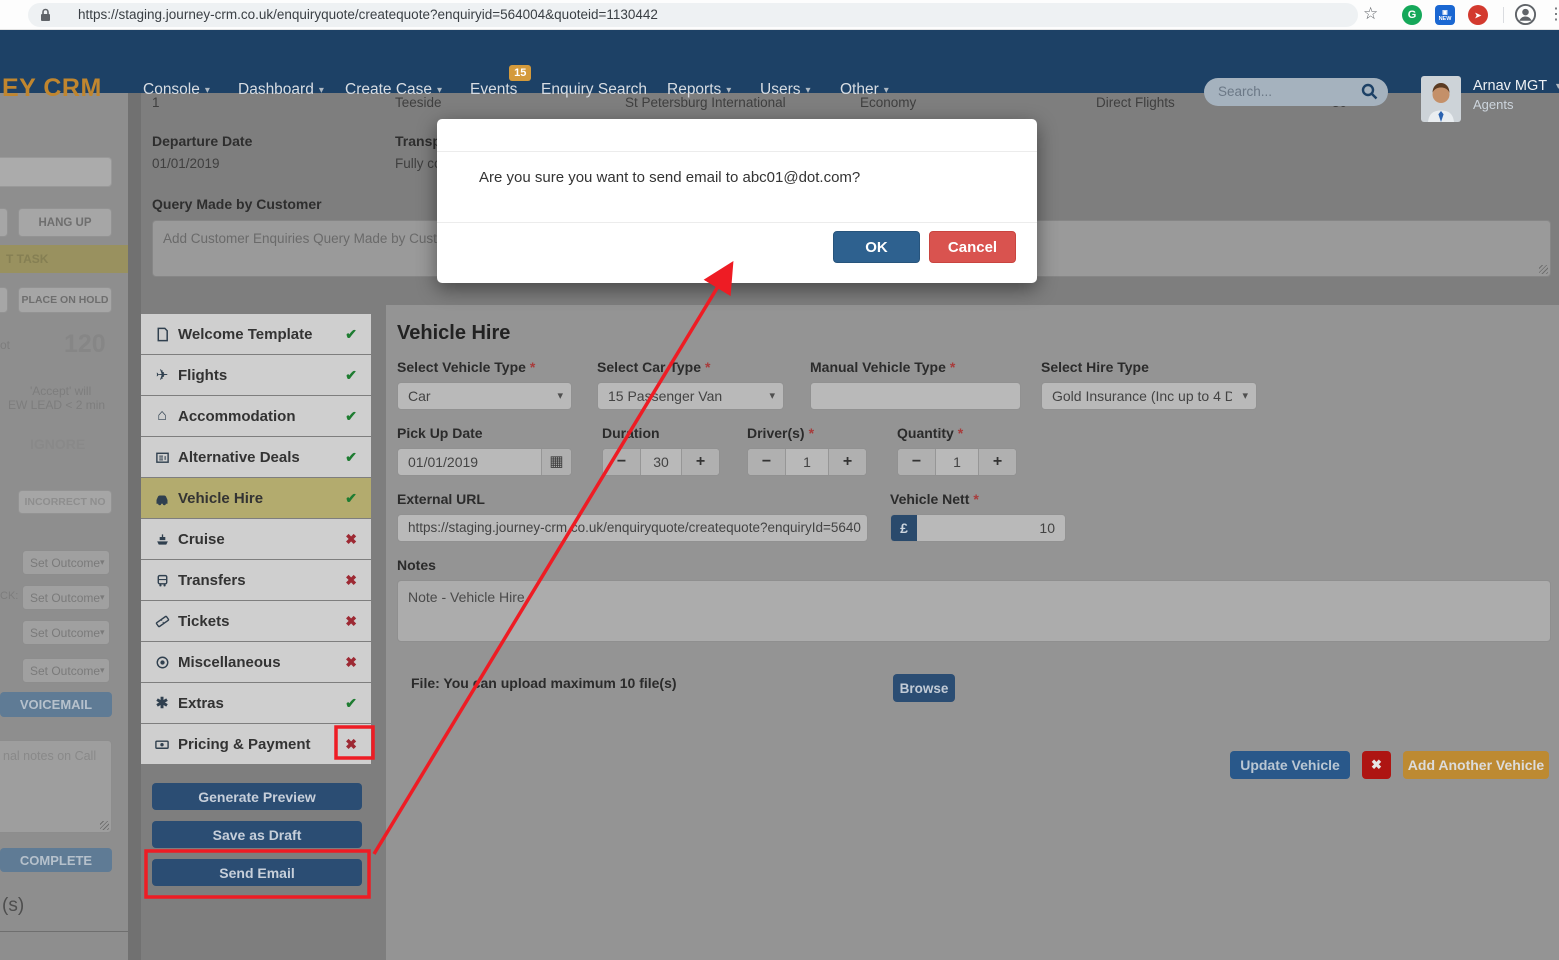 The image size is (1559, 960). What do you see at coordinates (257, 872) in the screenshot?
I see `send-email-button: Send Email` at bounding box center [257, 872].